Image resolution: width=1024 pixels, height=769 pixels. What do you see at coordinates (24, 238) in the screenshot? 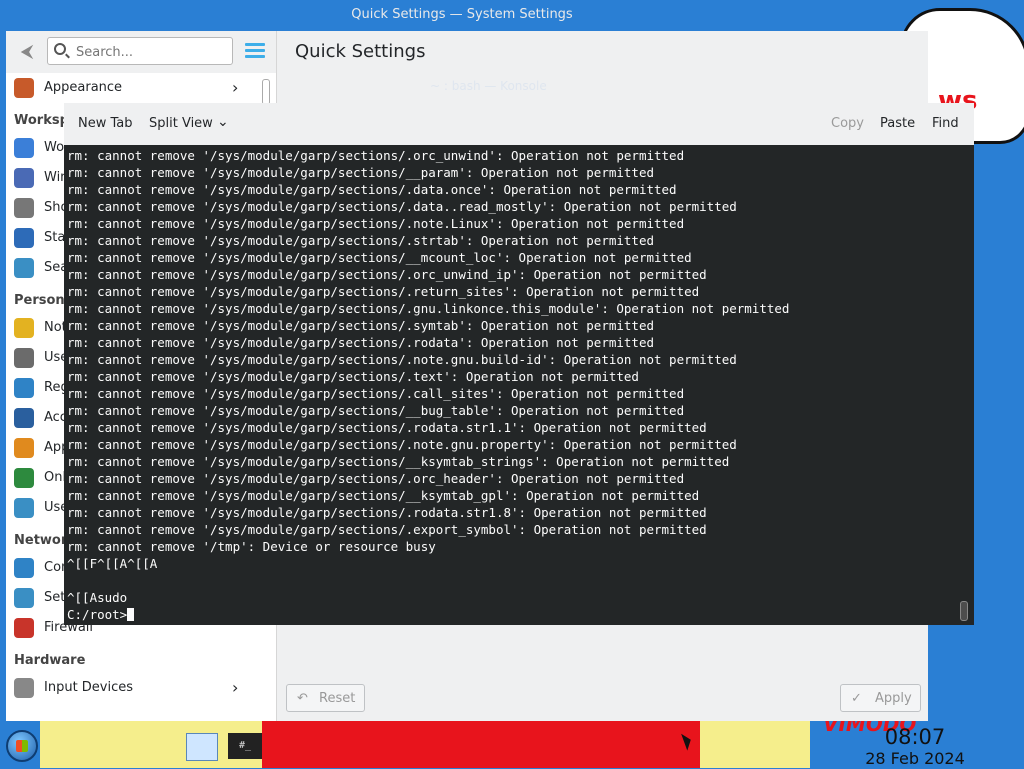
I see `startup-icon` at bounding box center [24, 238].